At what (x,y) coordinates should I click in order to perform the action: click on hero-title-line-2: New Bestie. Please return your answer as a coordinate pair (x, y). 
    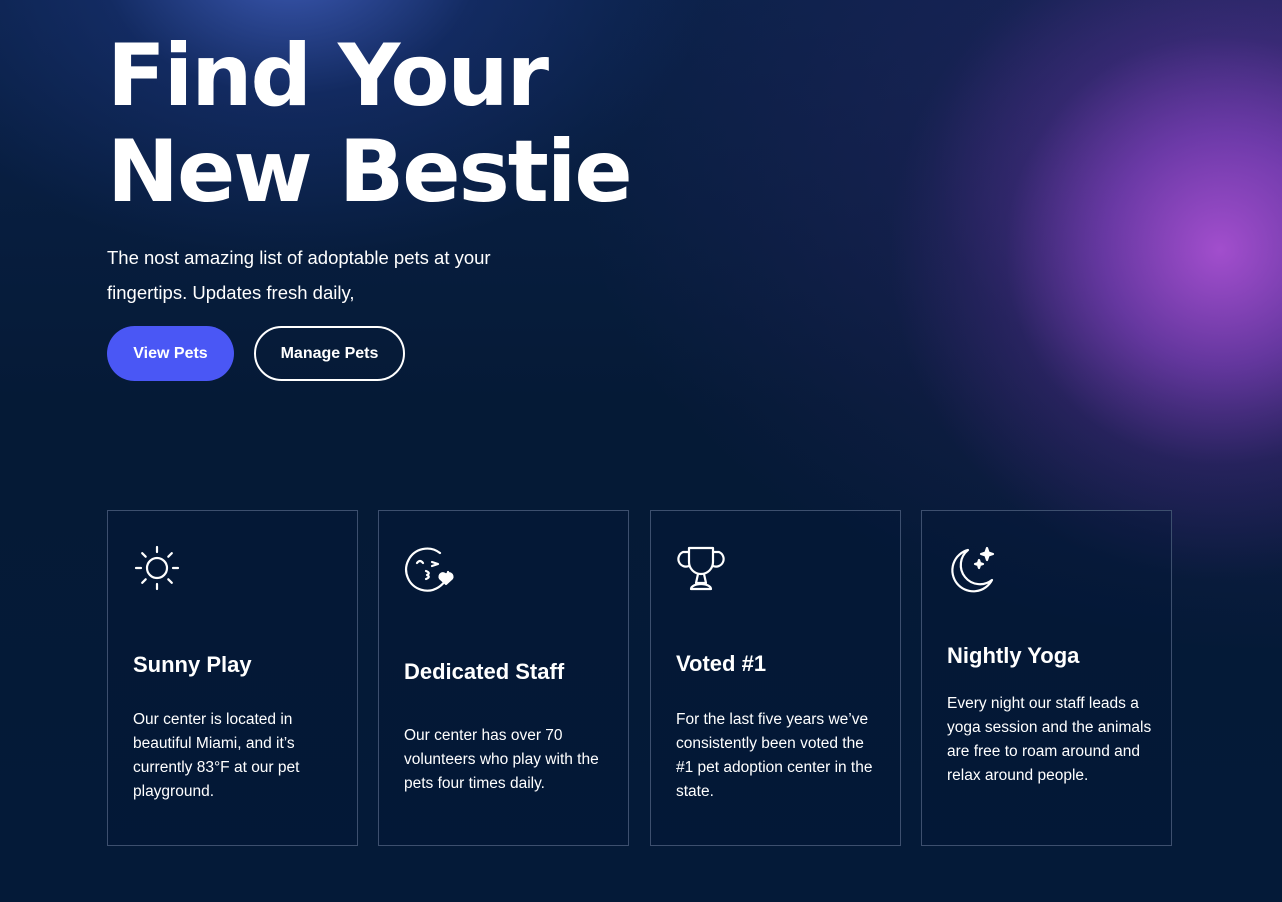
    Looking at the image, I should click on (370, 172).